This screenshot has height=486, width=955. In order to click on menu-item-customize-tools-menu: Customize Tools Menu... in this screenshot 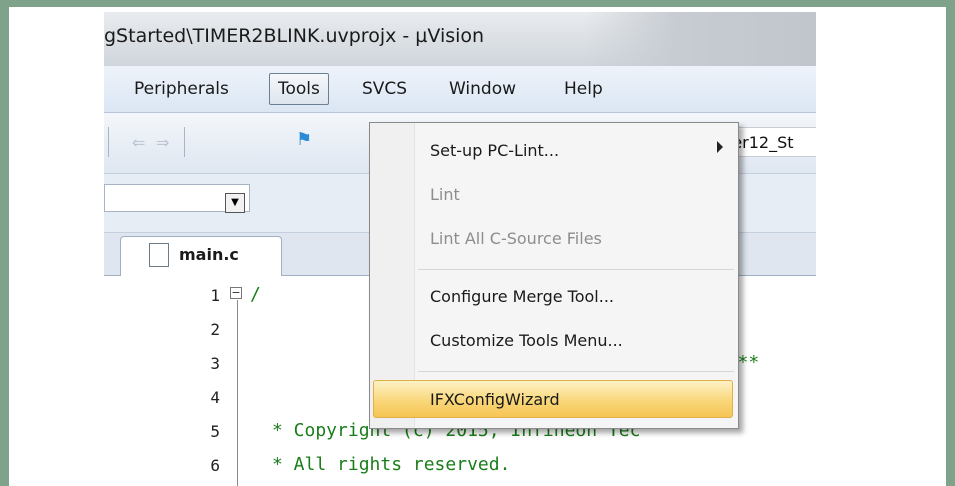, I will do `click(526, 340)`.